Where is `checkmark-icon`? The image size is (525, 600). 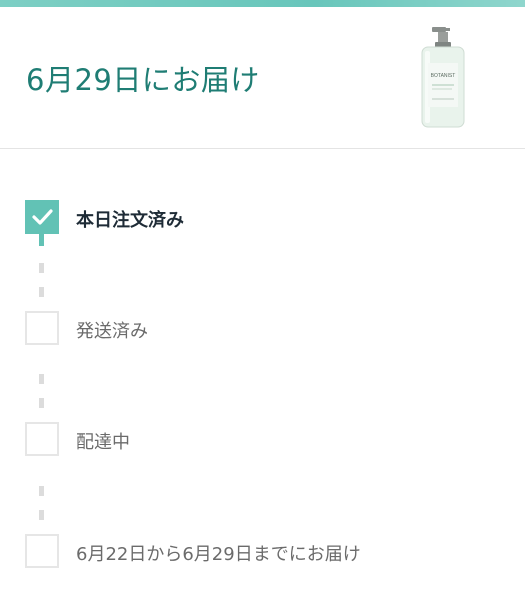 checkmark-icon is located at coordinates (42, 217).